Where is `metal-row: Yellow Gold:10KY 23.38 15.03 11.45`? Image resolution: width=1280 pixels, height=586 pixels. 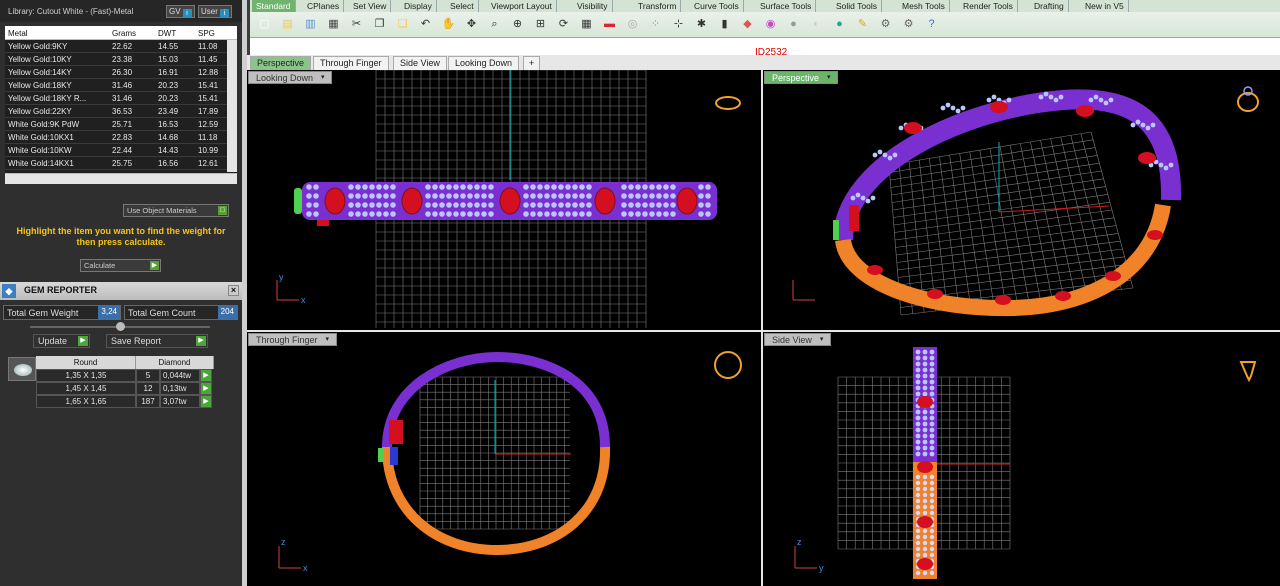
metal-row: Yellow Gold:10KY 23.38 15.03 11.45 is located at coordinates (121, 59).